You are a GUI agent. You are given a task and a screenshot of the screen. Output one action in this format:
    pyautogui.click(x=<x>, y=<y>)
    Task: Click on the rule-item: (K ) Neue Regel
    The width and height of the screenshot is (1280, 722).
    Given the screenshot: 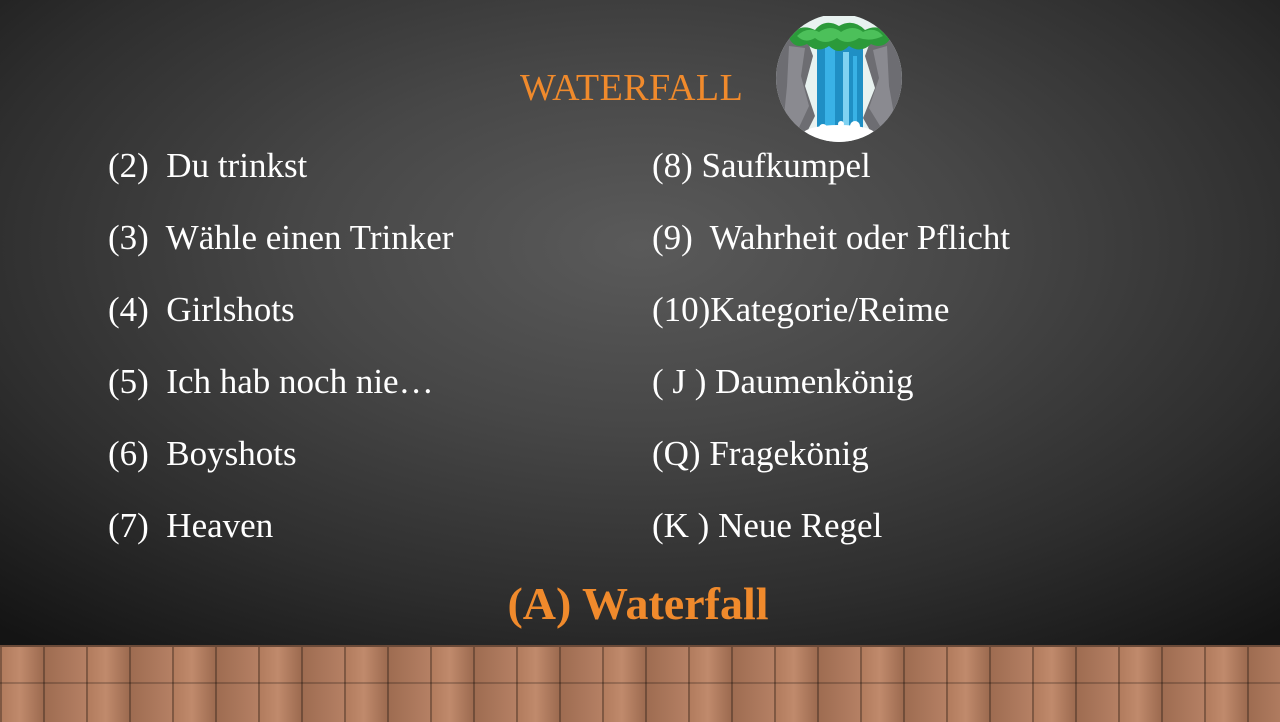 What is the action you would take?
    pyautogui.click(x=767, y=525)
    